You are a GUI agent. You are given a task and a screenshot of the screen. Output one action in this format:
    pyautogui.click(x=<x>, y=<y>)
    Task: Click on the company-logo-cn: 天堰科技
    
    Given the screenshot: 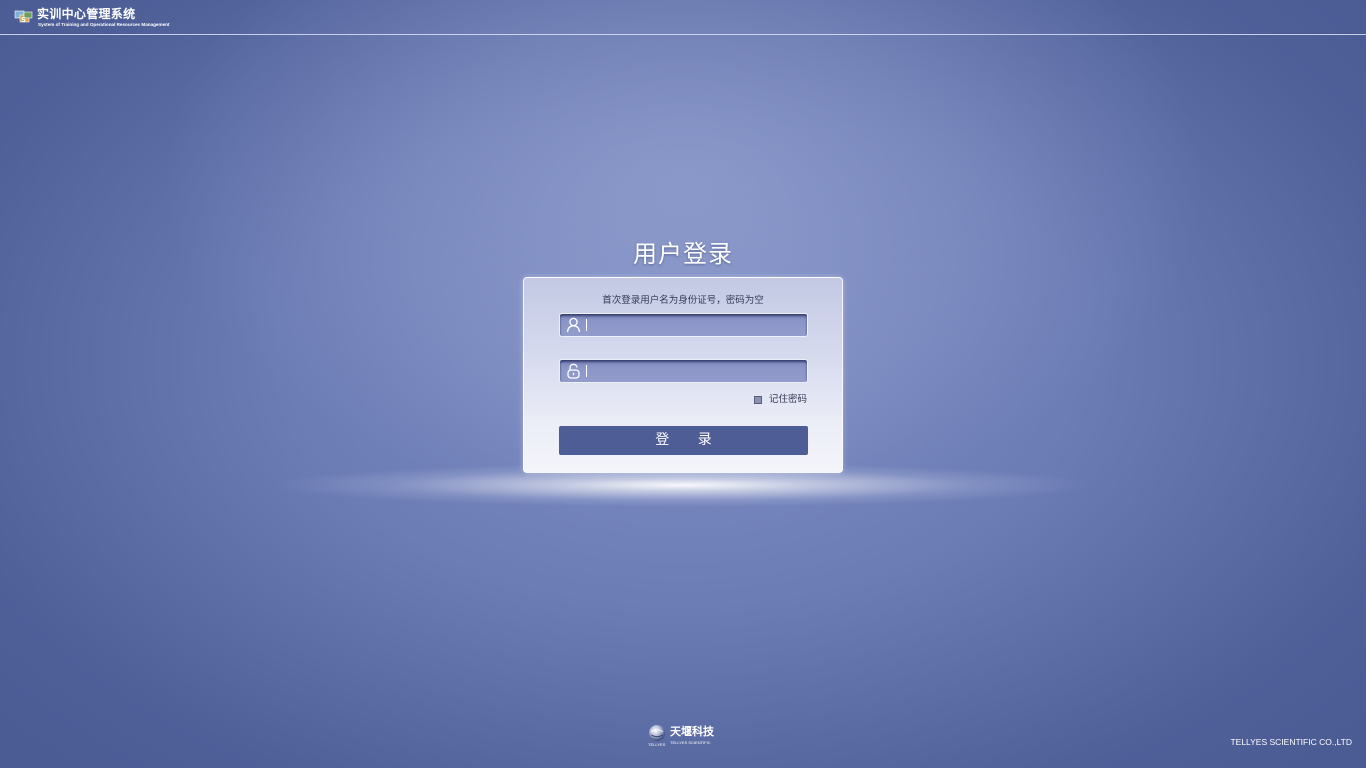 What is the action you would take?
    pyautogui.click(x=692, y=731)
    